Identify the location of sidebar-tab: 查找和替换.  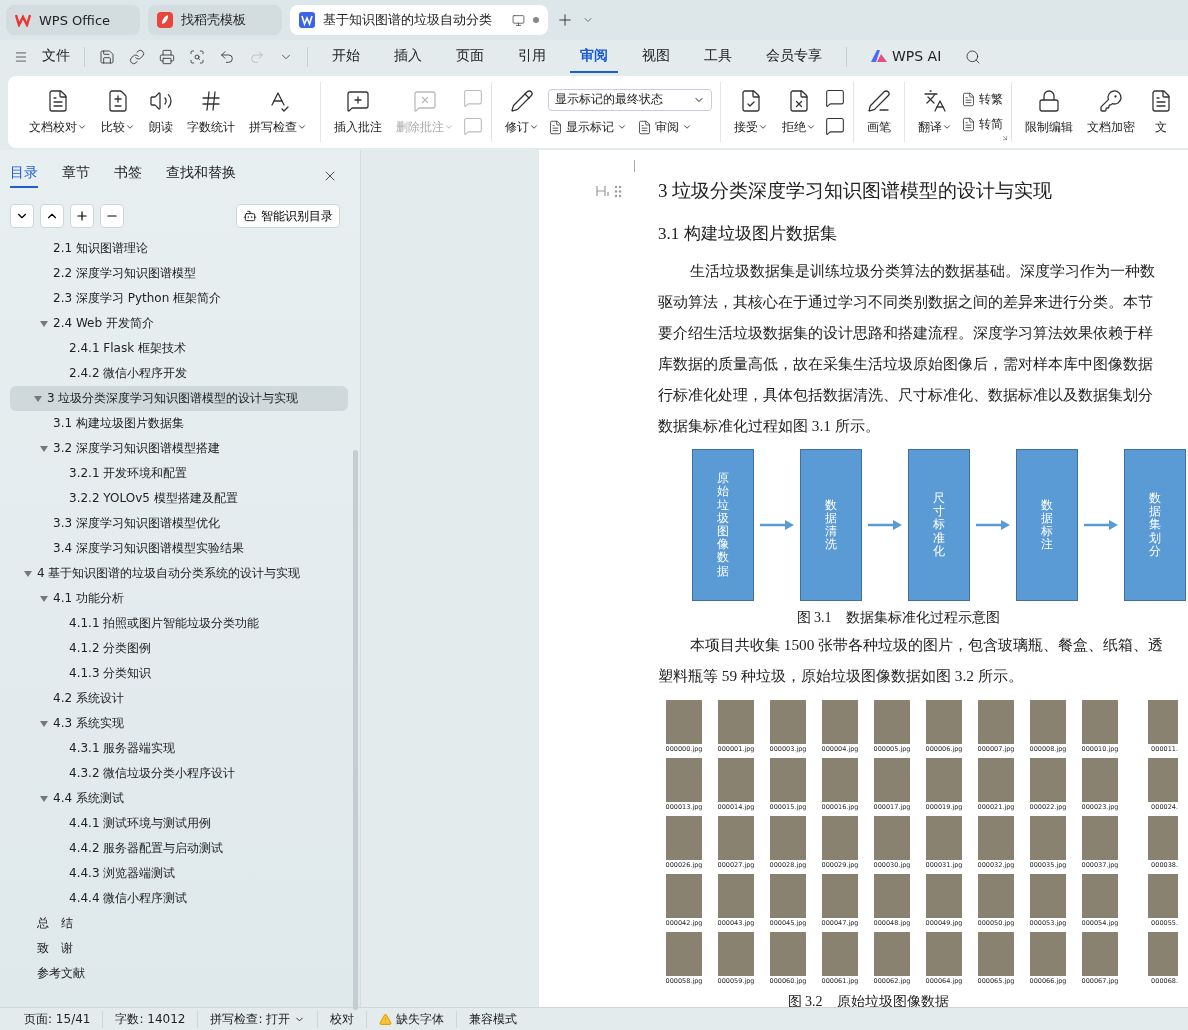
(201, 176).